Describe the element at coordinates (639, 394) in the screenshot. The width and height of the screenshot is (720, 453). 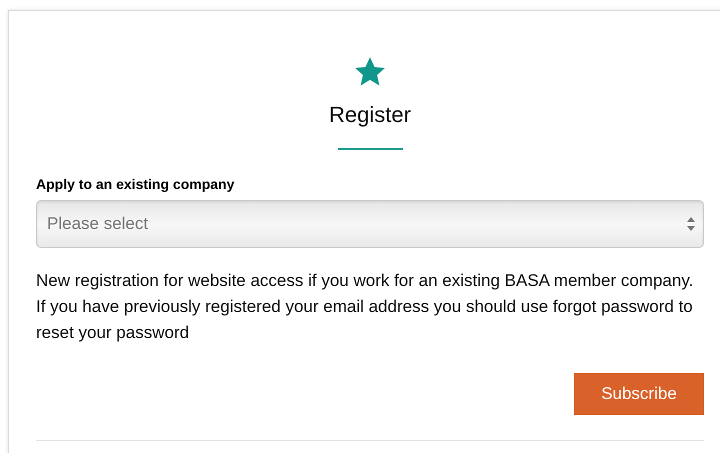
I see `subscribe-button: Subscribe` at that location.